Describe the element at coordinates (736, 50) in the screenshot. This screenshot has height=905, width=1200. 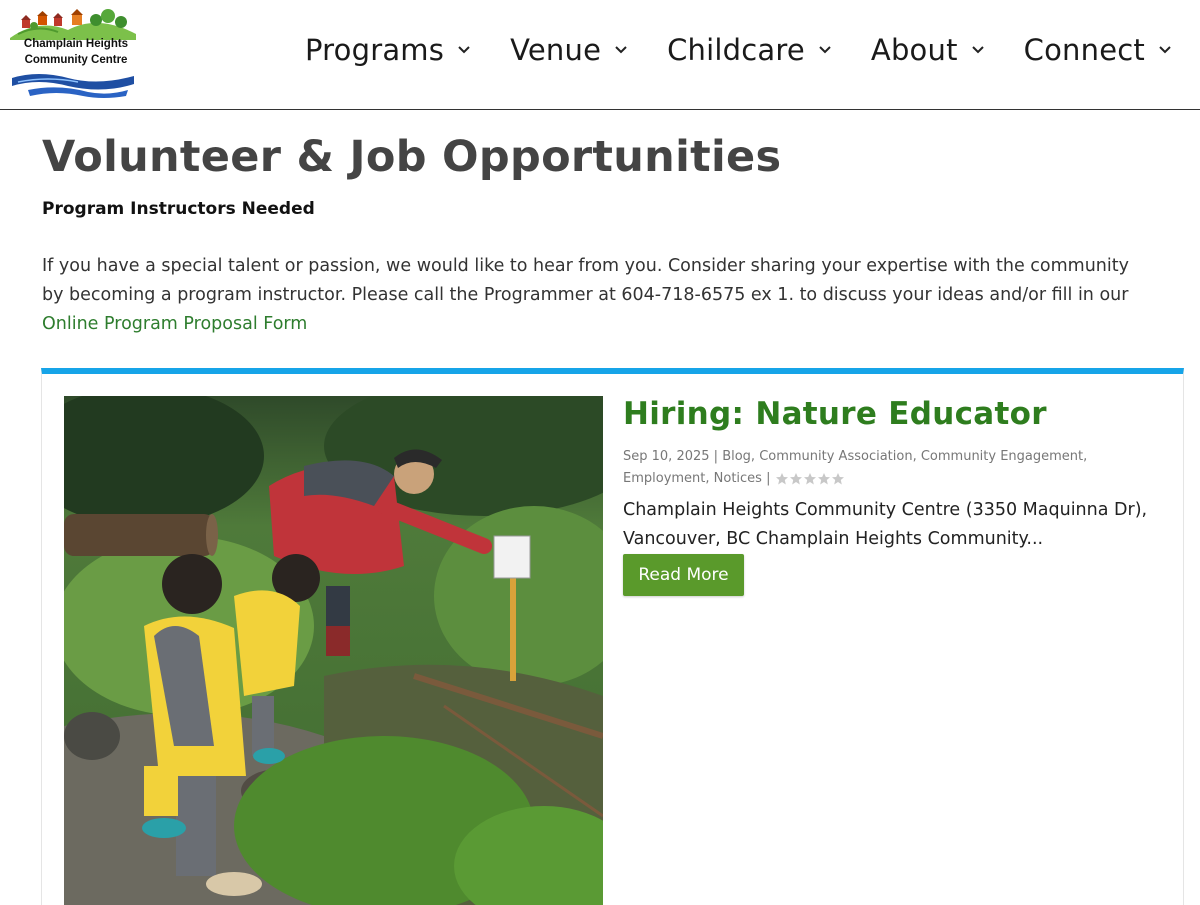
I see `nav-label-childcare: Childcare` at that location.